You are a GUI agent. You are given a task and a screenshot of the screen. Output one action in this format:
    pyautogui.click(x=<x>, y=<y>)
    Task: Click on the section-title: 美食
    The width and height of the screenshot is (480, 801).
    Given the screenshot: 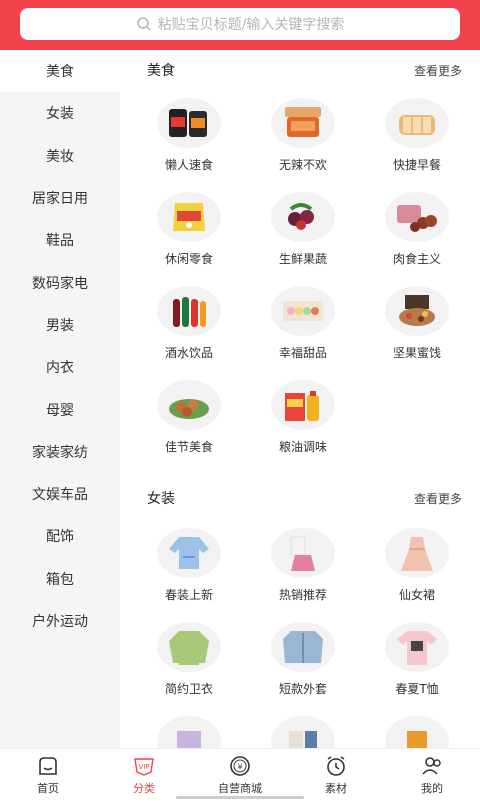 What is the action you would take?
    pyautogui.click(x=161, y=71)
    